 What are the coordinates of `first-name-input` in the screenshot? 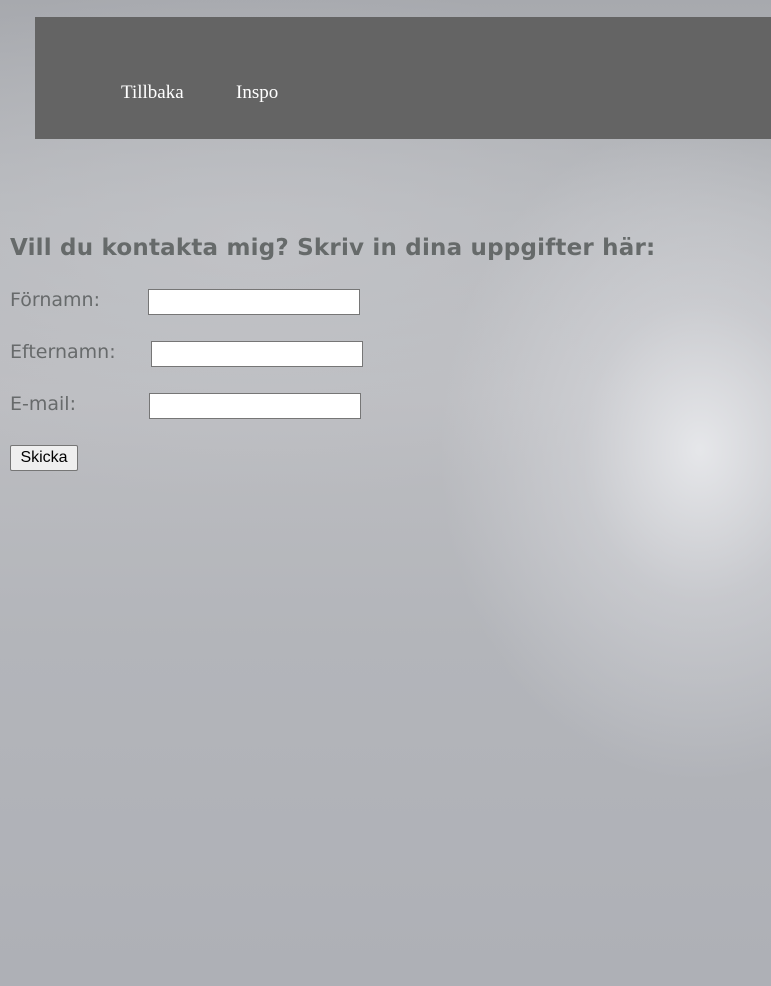 It's located at (254, 302).